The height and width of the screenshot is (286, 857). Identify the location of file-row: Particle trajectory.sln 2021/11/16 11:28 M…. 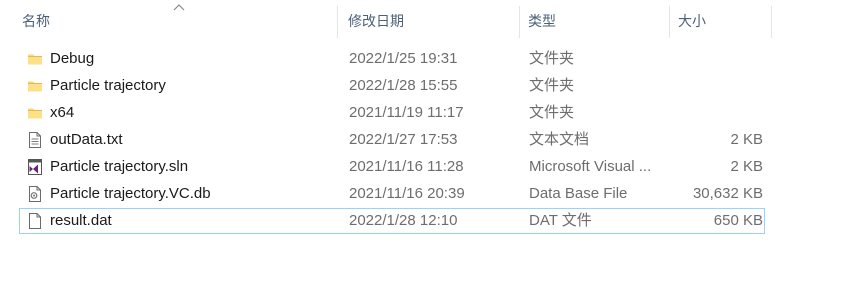
(392, 167).